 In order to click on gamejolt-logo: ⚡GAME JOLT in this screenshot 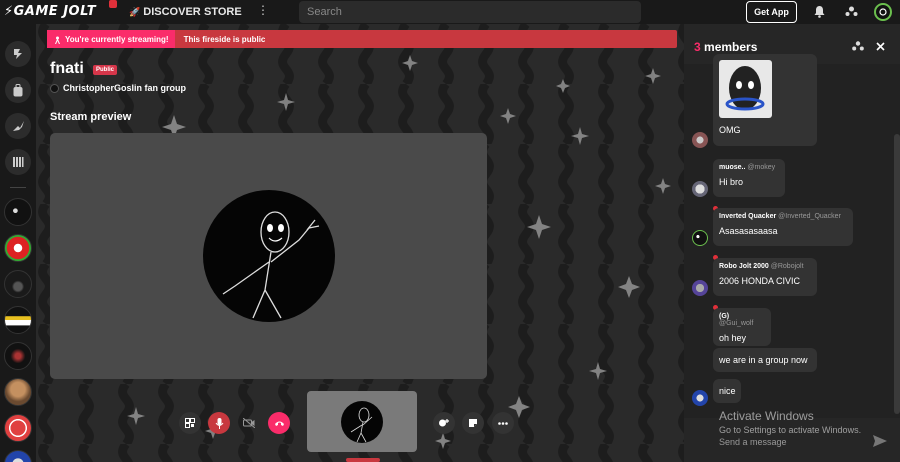, I will do `click(50, 11)`.